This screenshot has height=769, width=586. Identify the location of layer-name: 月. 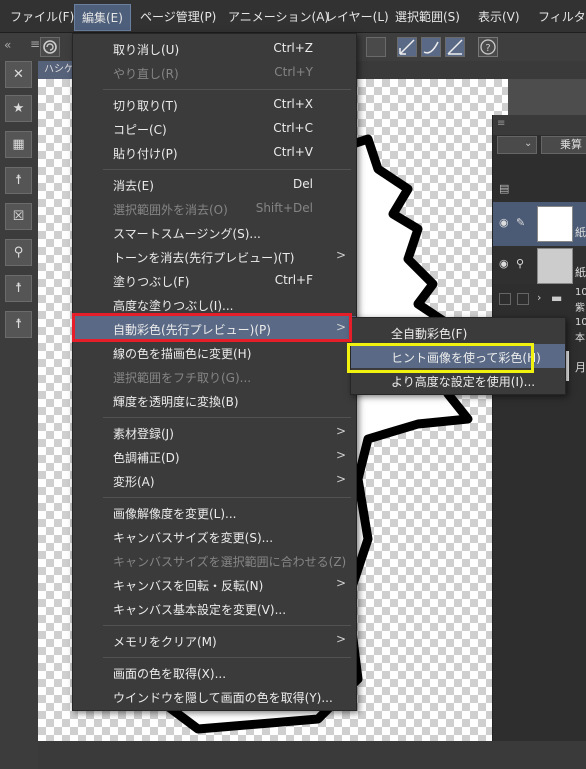
(580, 367).